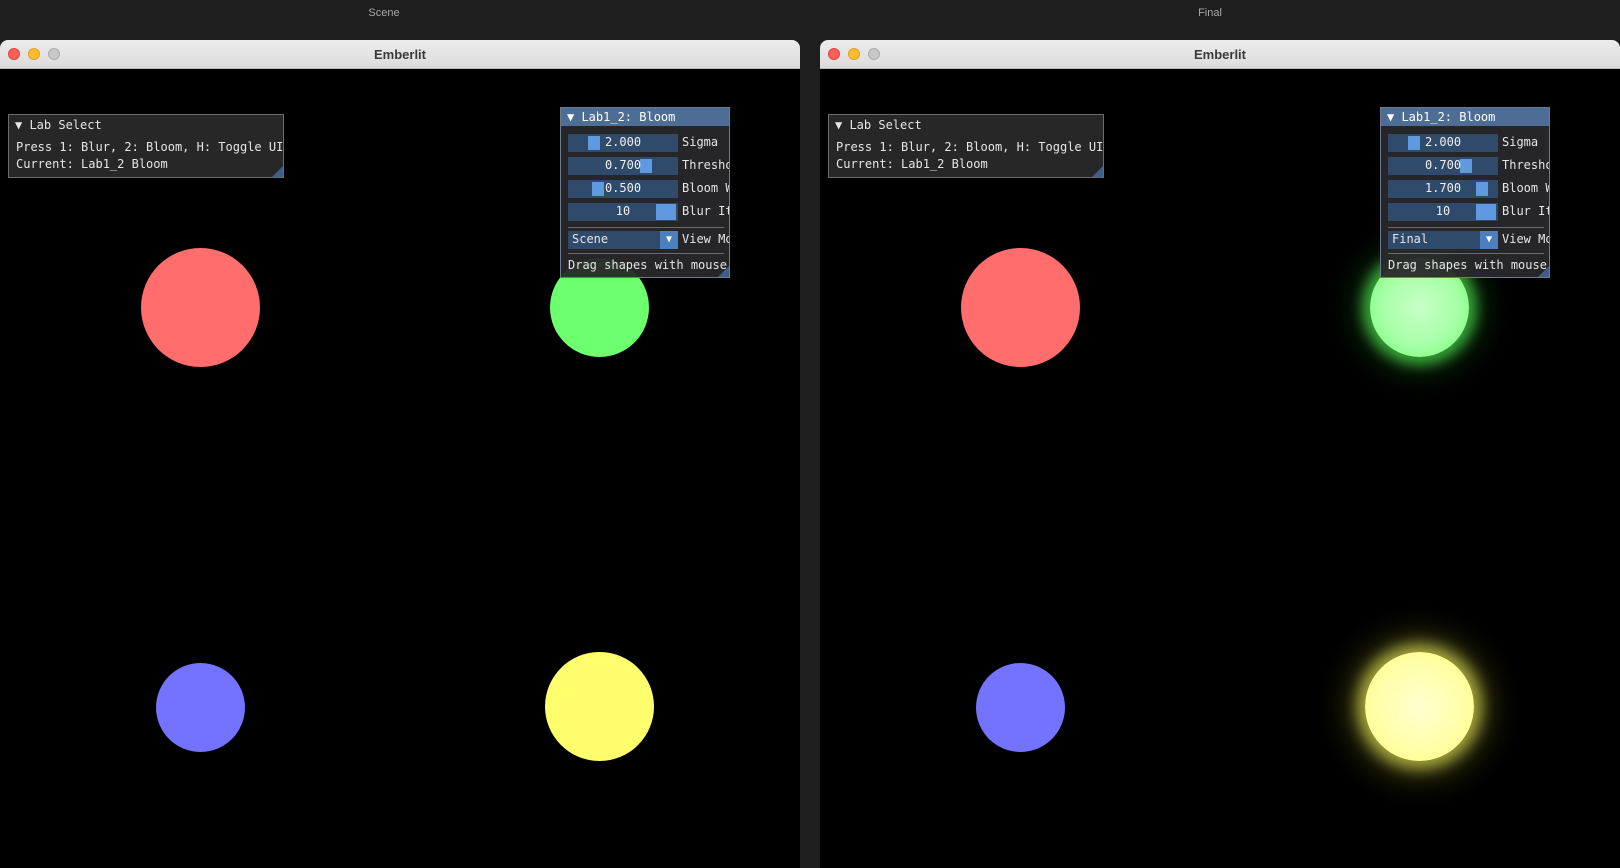 This screenshot has height=868, width=1620. I want to click on view-mode-value: Scene, so click(590, 239).